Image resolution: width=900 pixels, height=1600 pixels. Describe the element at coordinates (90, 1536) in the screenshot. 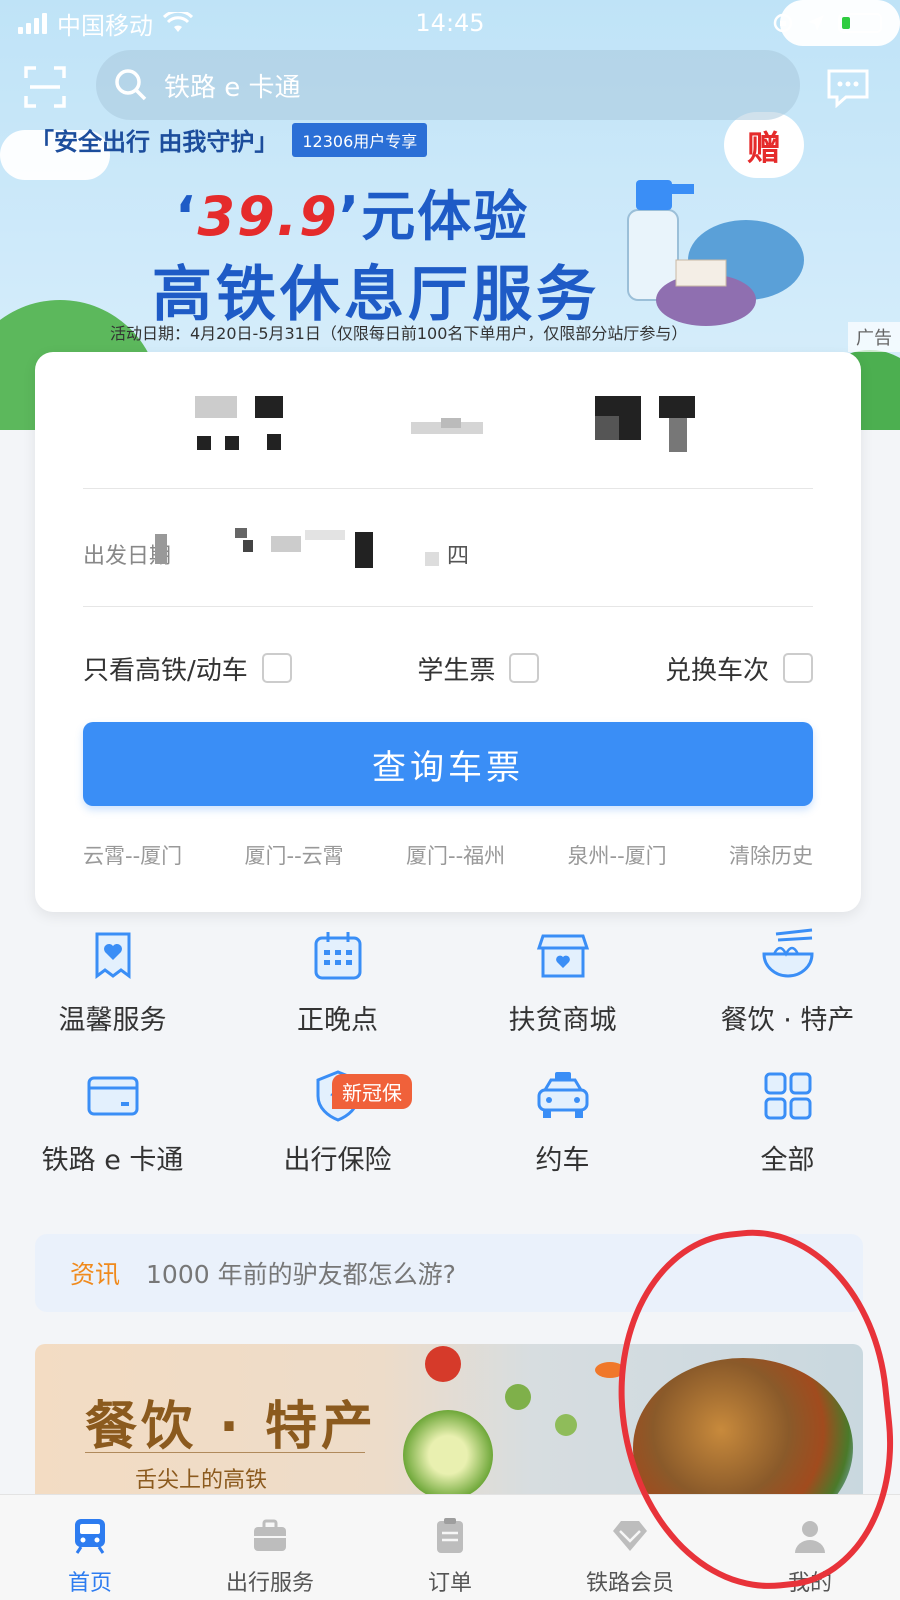

I see `train-icon` at that location.